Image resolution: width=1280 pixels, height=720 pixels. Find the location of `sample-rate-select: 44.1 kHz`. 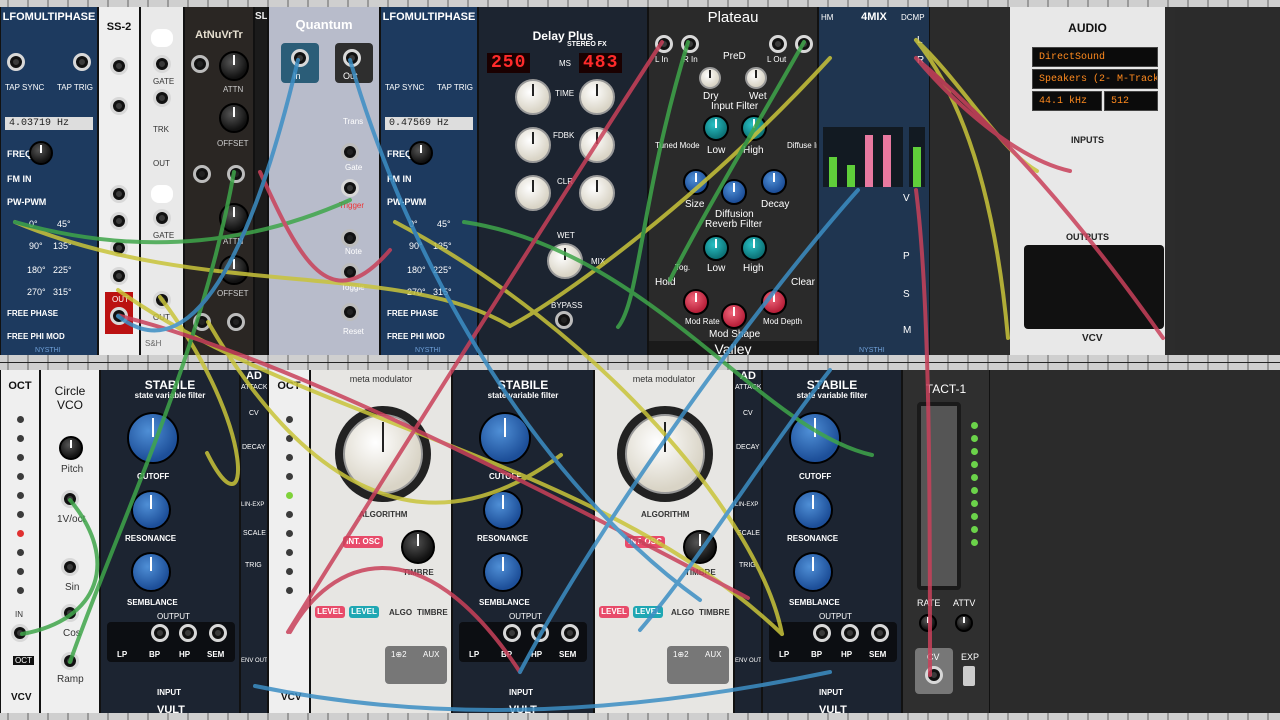

sample-rate-select: 44.1 kHz is located at coordinates (1067, 101).